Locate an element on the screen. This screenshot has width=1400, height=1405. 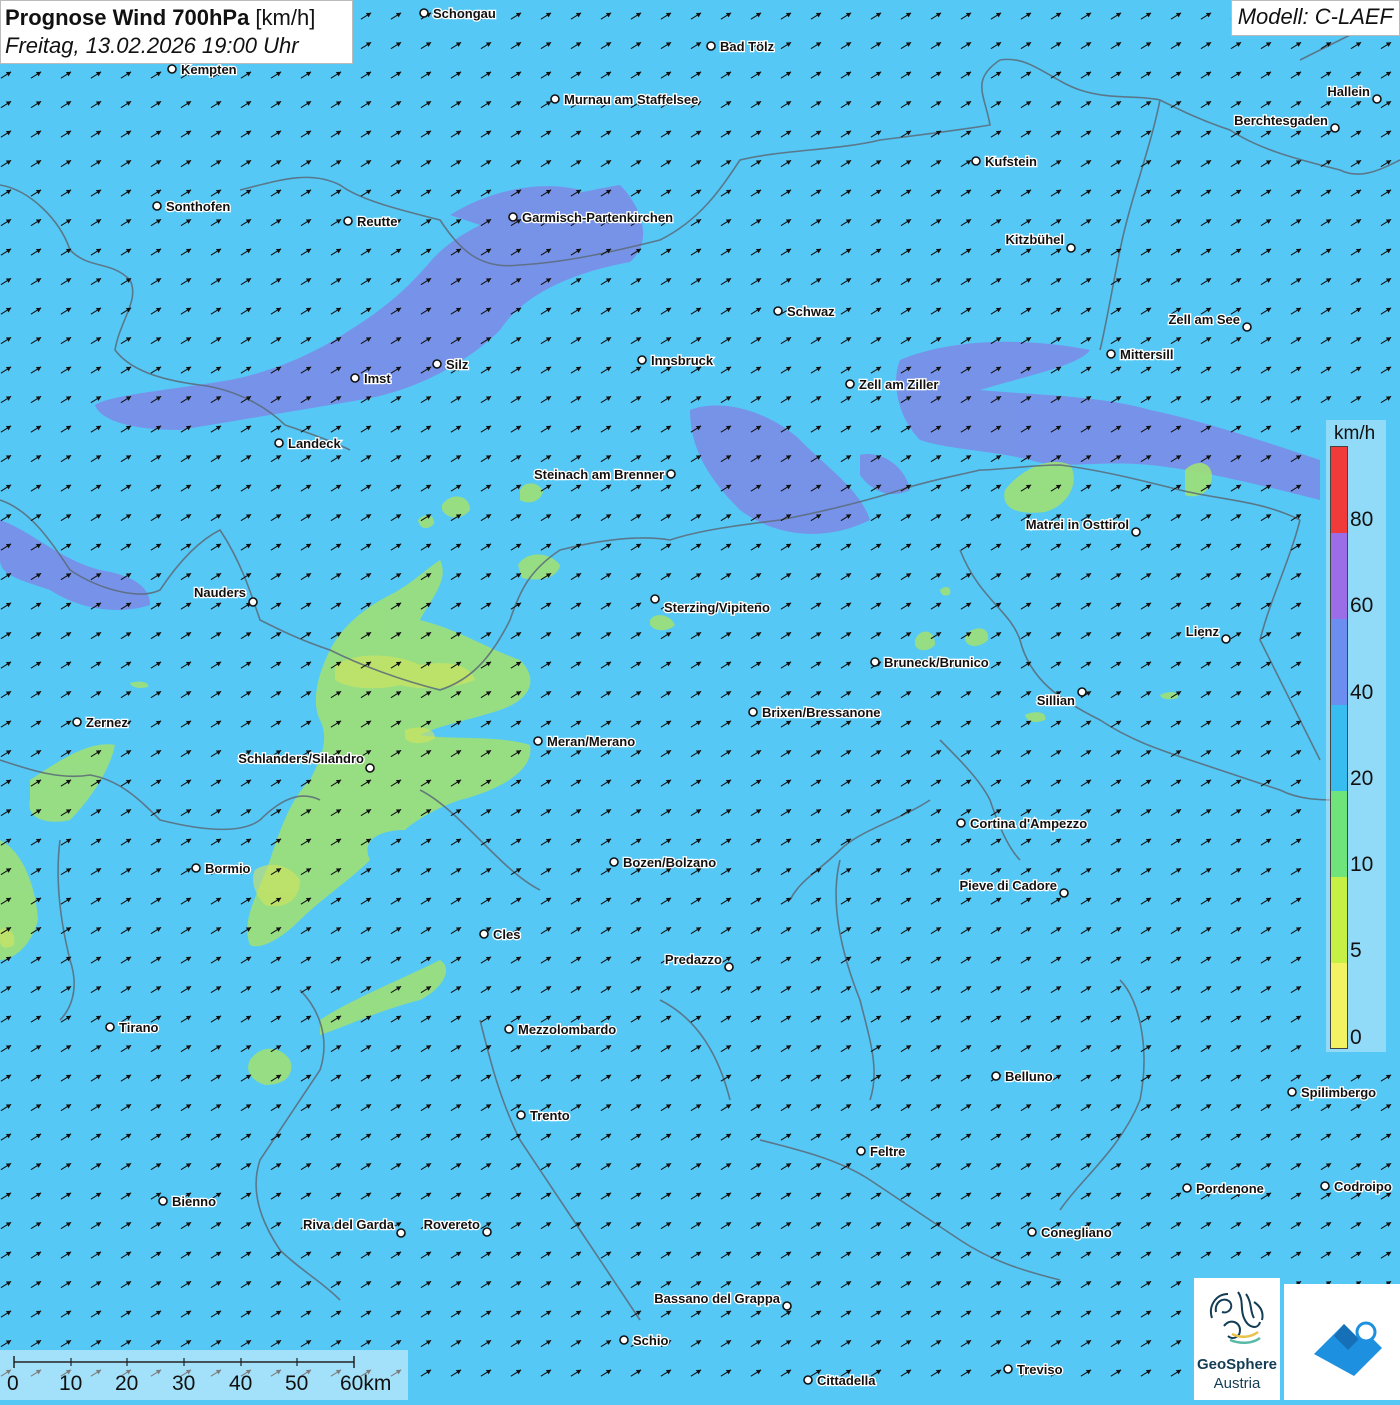
city-label: Belluno is located at coordinates (1029, 1076).